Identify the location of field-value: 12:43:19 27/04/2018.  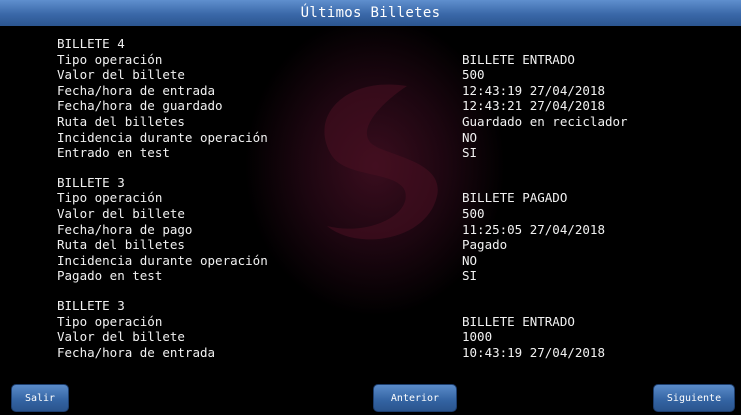
(533, 90).